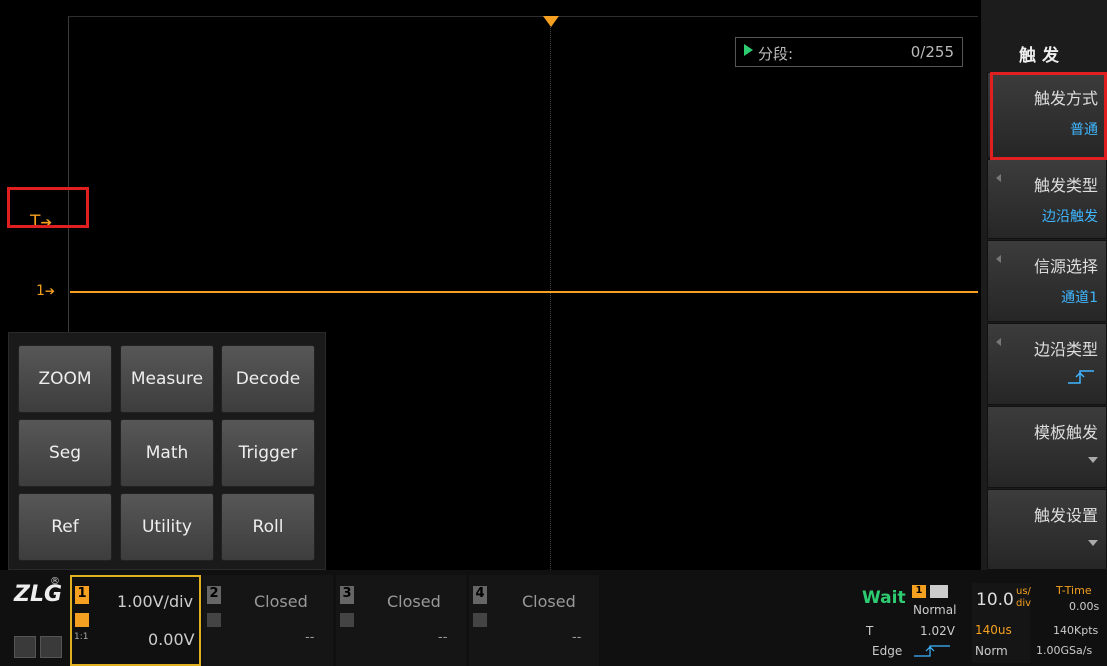 The width and height of the screenshot is (1107, 666). Describe the element at coordinates (65, 379) in the screenshot. I see `zoom-button: ZOOM` at that location.